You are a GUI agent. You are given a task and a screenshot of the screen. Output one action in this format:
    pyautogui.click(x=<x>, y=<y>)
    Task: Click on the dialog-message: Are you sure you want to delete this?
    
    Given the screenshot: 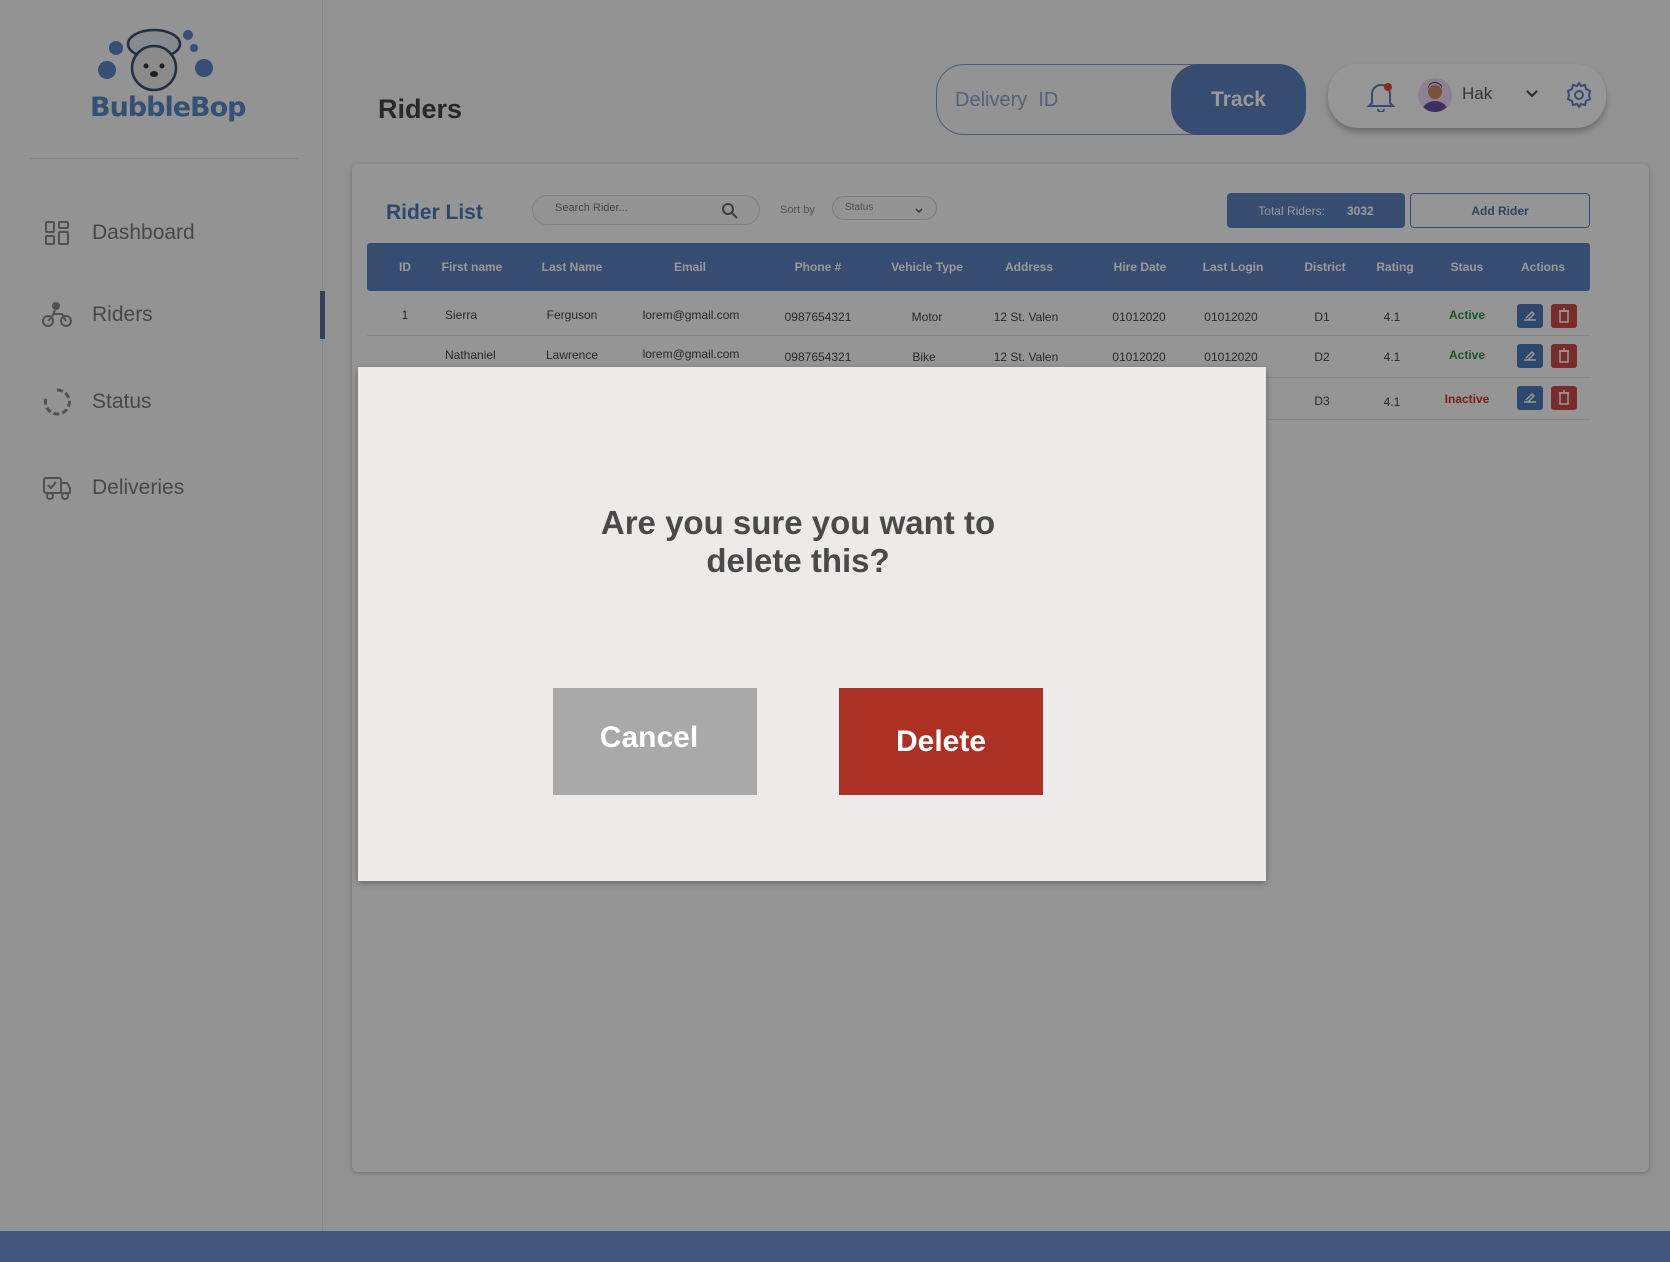 What is the action you would take?
    pyautogui.click(x=798, y=542)
    